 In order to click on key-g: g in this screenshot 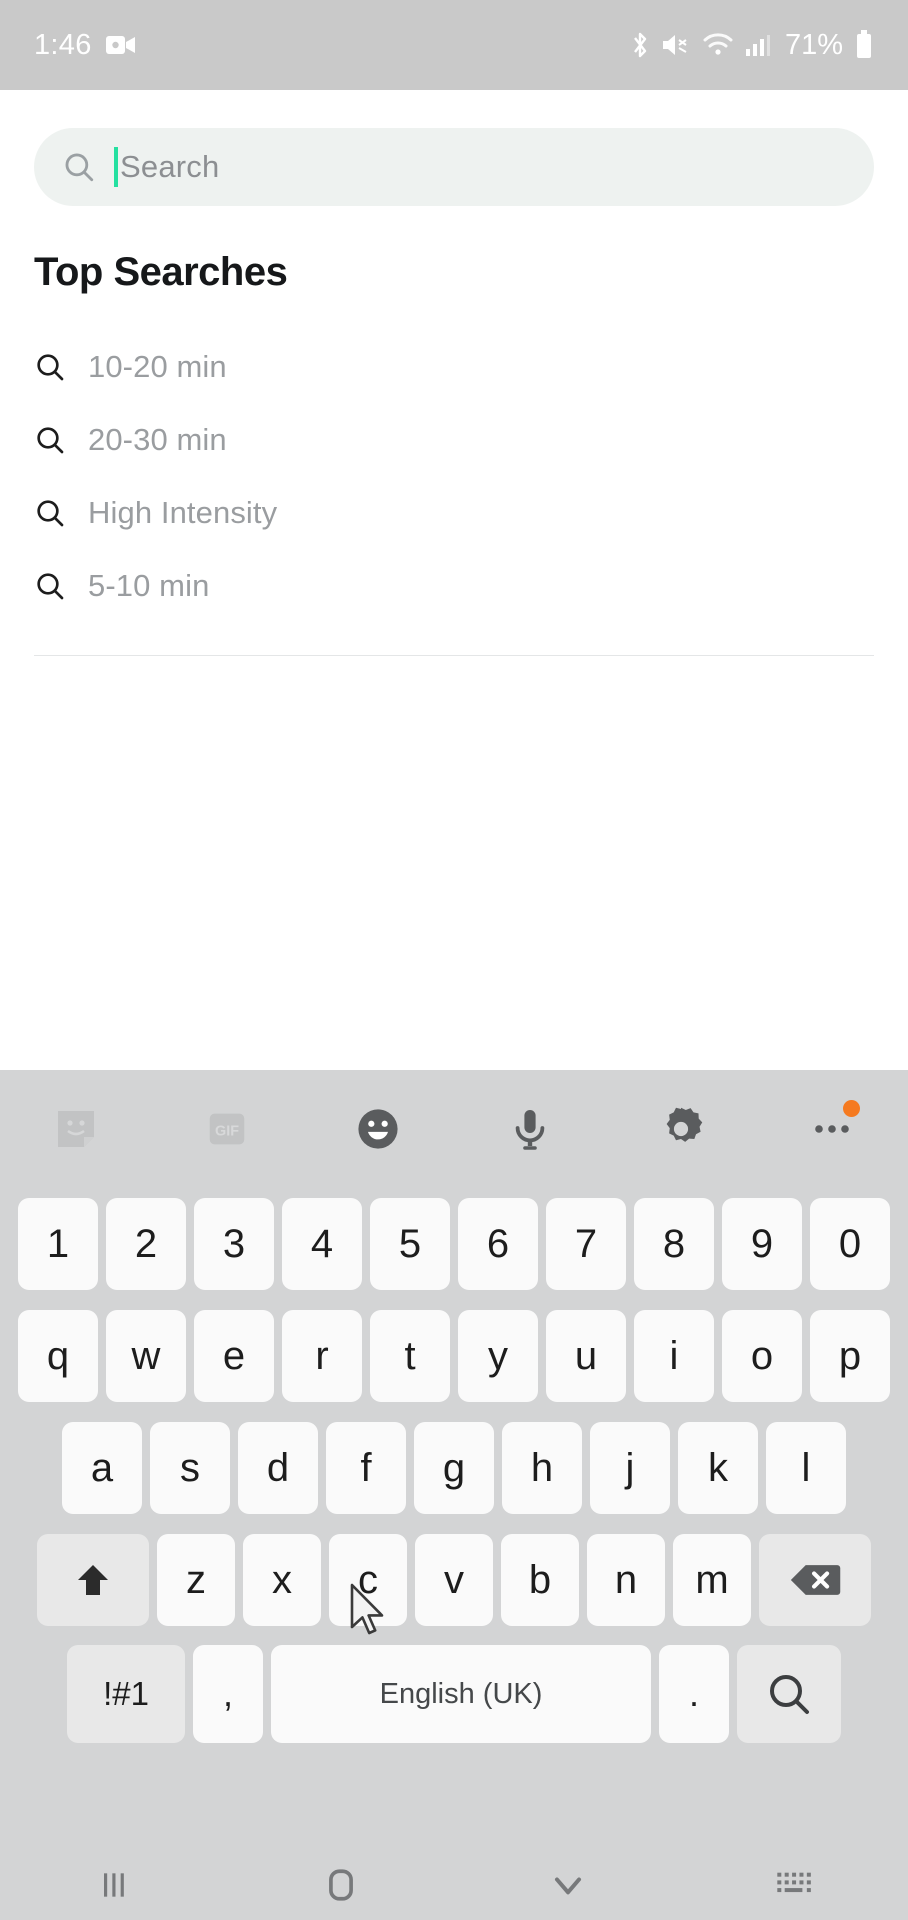, I will do `click(454, 1468)`.